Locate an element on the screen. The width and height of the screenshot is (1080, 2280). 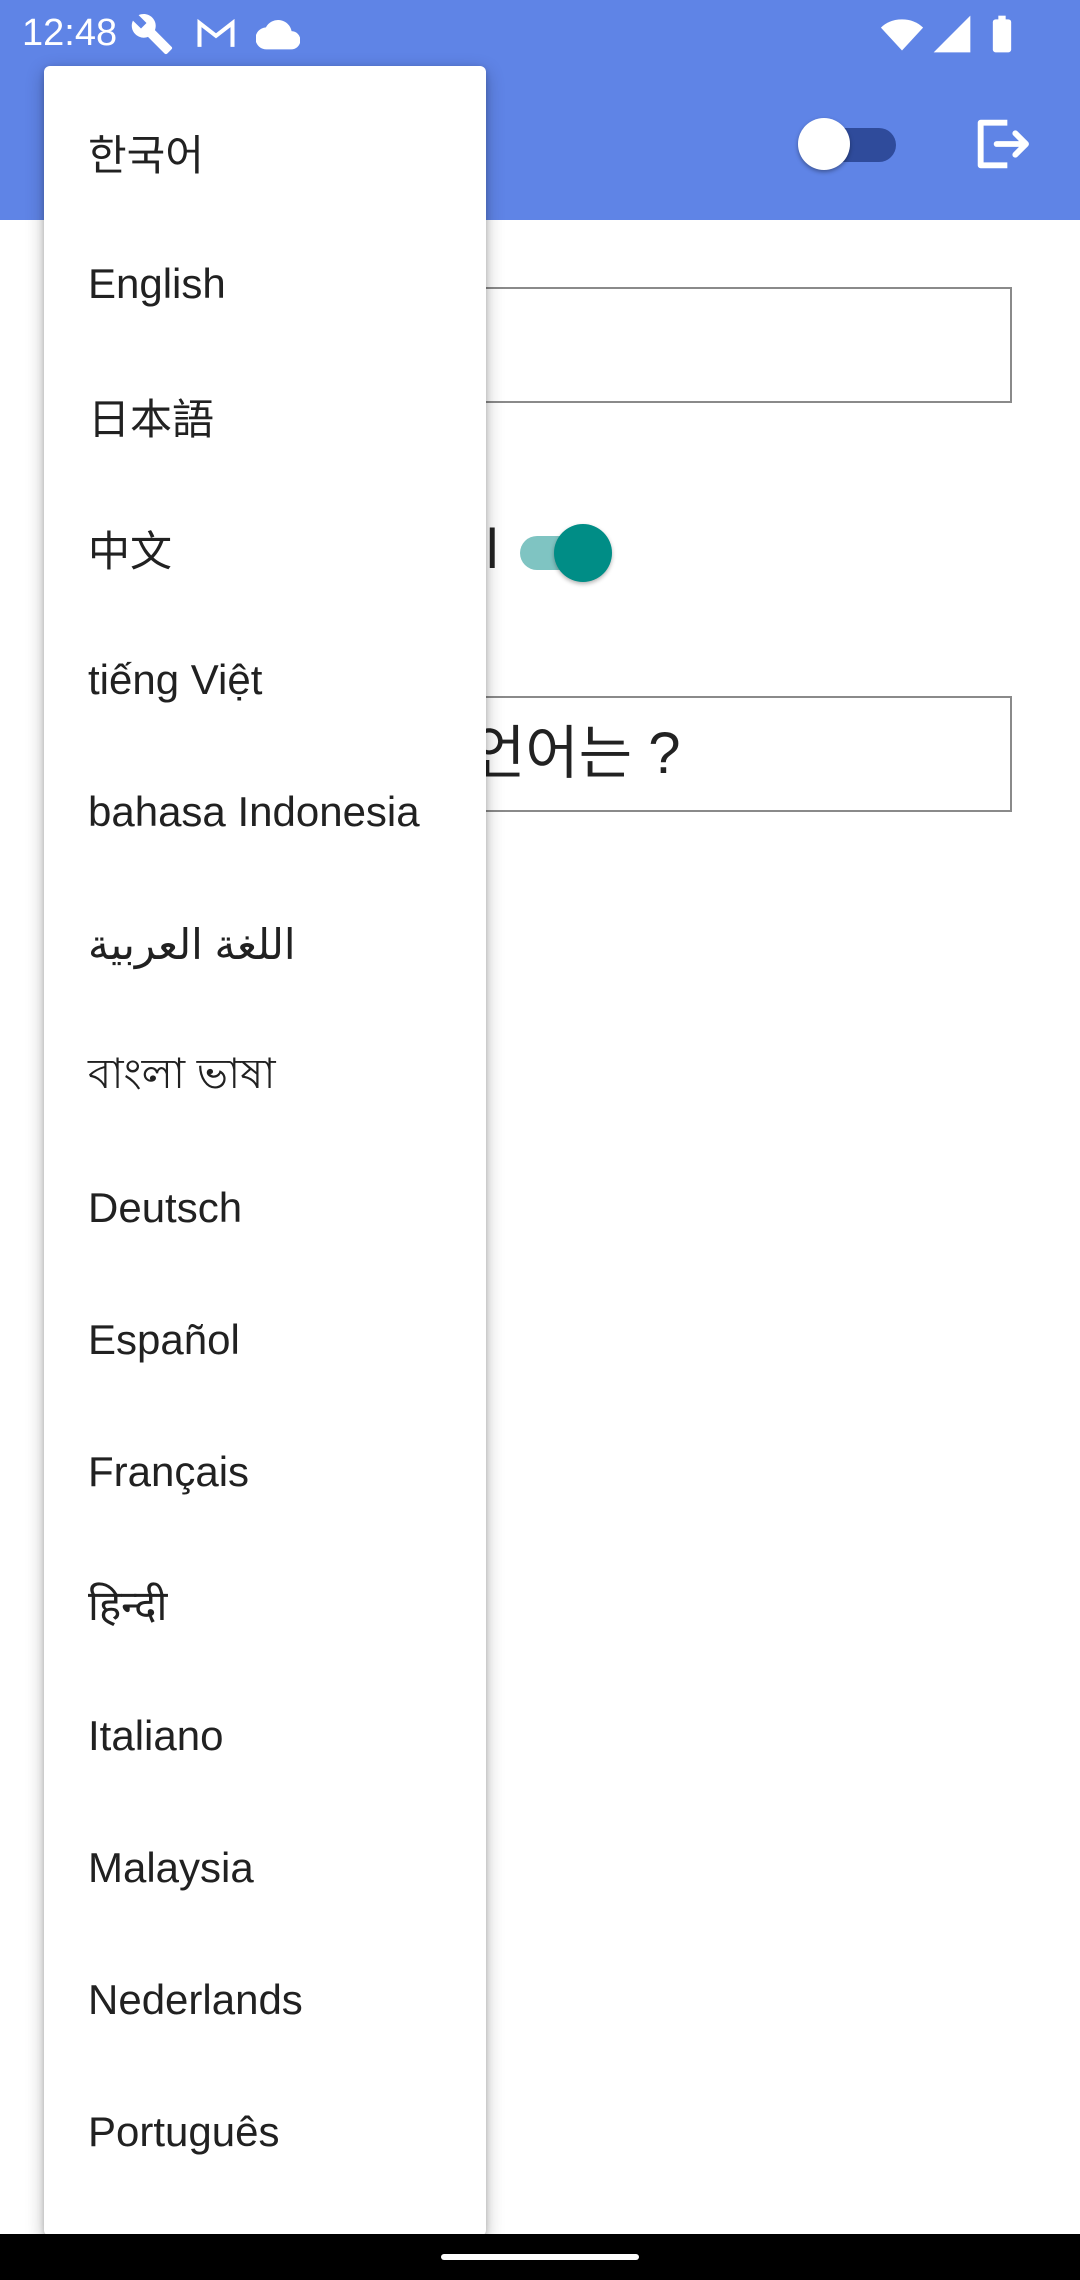
status-bar: 12:48 is located at coordinates (540, 33).